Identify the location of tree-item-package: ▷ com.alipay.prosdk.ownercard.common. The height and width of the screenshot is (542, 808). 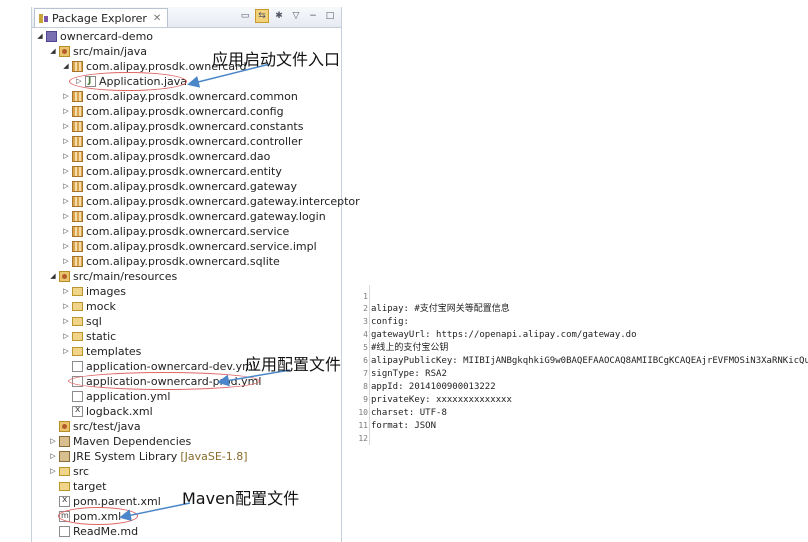
(180, 96).